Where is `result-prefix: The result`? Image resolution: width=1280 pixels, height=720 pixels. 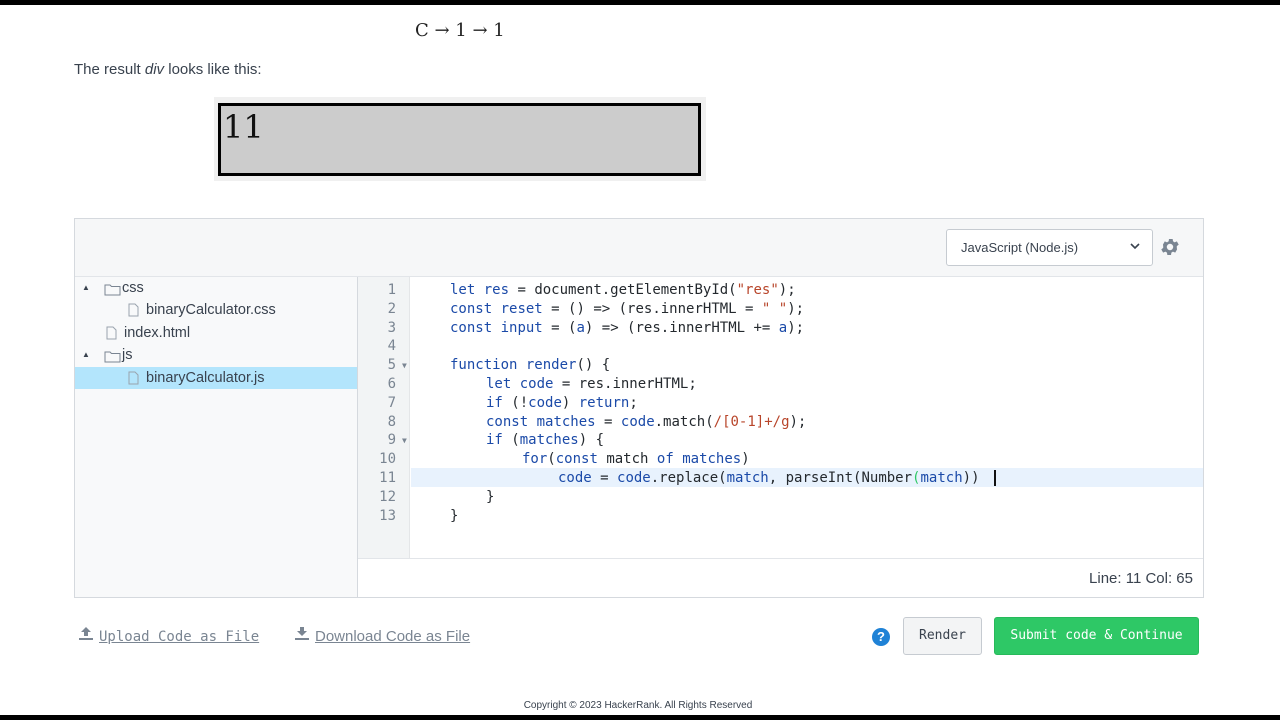 result-prefix: The result is located at coordinates (109, 69).